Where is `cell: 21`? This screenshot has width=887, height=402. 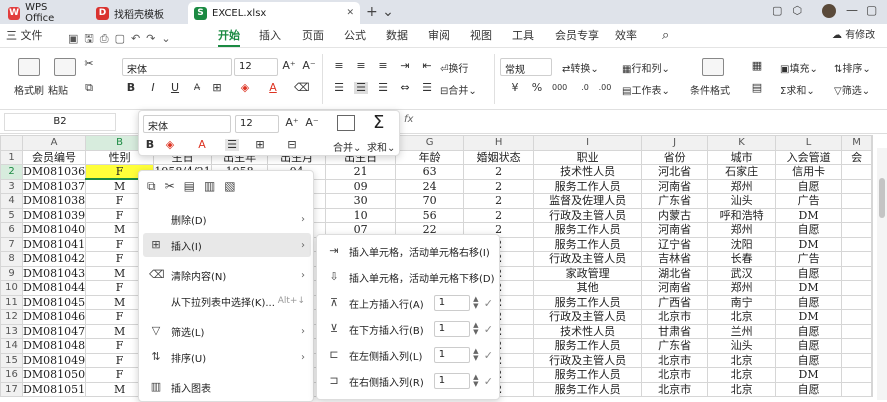
cell: 21 is located at coordinates (361, 172).